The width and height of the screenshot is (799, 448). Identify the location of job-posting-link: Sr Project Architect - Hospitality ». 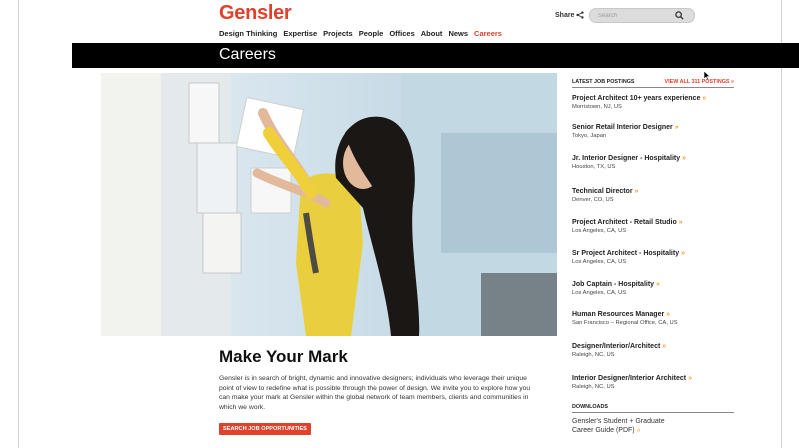
(653, 253).